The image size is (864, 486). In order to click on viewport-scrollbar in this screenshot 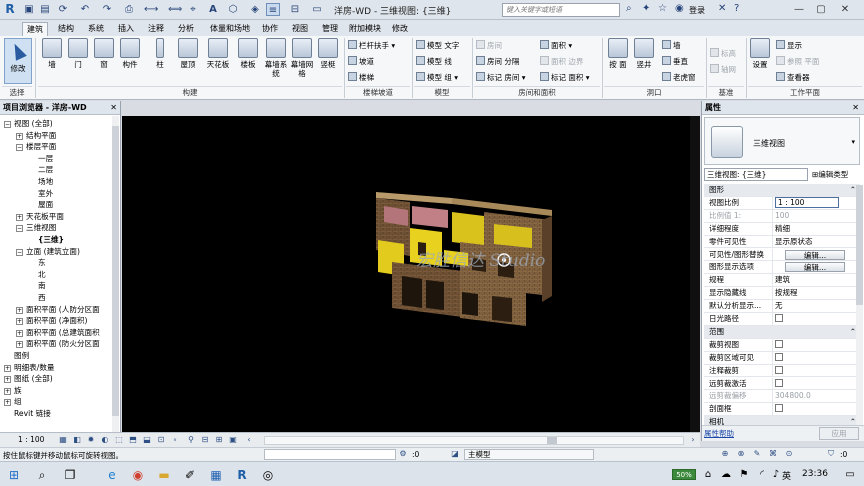, I will do `click(695, 274)`.